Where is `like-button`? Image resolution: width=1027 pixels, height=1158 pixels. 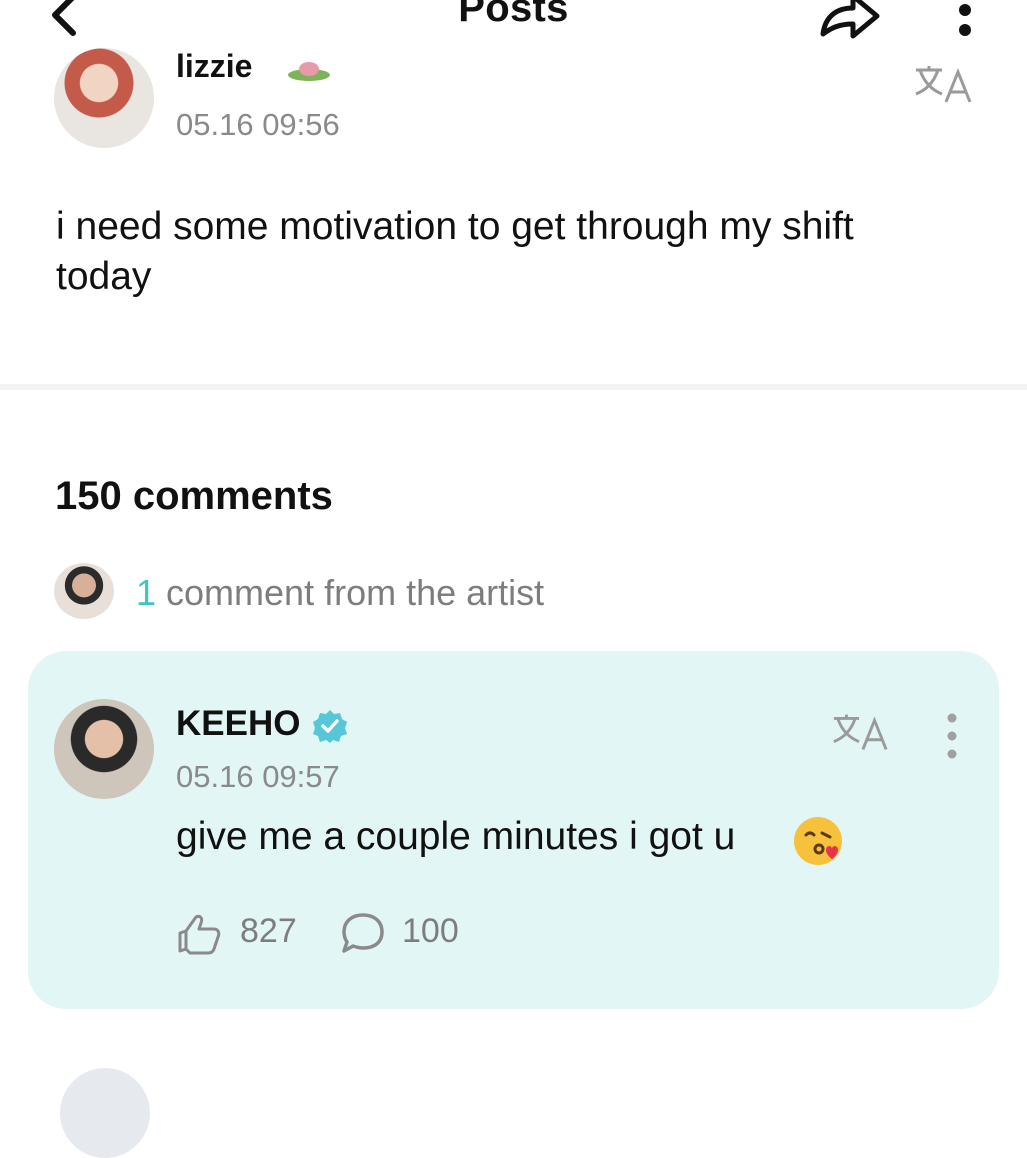
like-button is located at coordinates (201, 933).